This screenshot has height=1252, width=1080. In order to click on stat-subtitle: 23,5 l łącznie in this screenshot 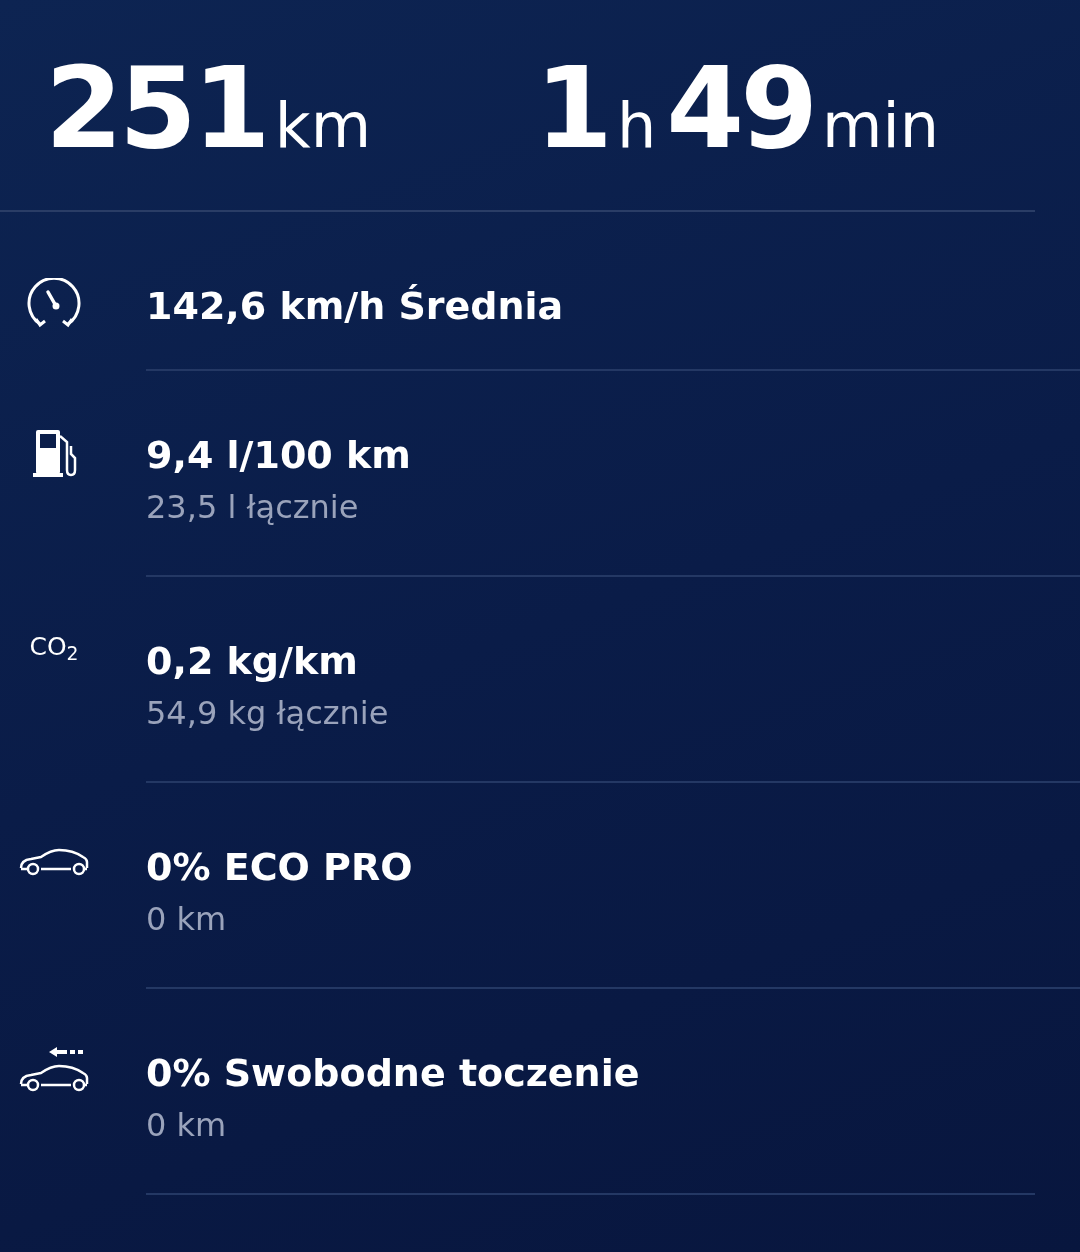, I will do `click(252, 507)`.